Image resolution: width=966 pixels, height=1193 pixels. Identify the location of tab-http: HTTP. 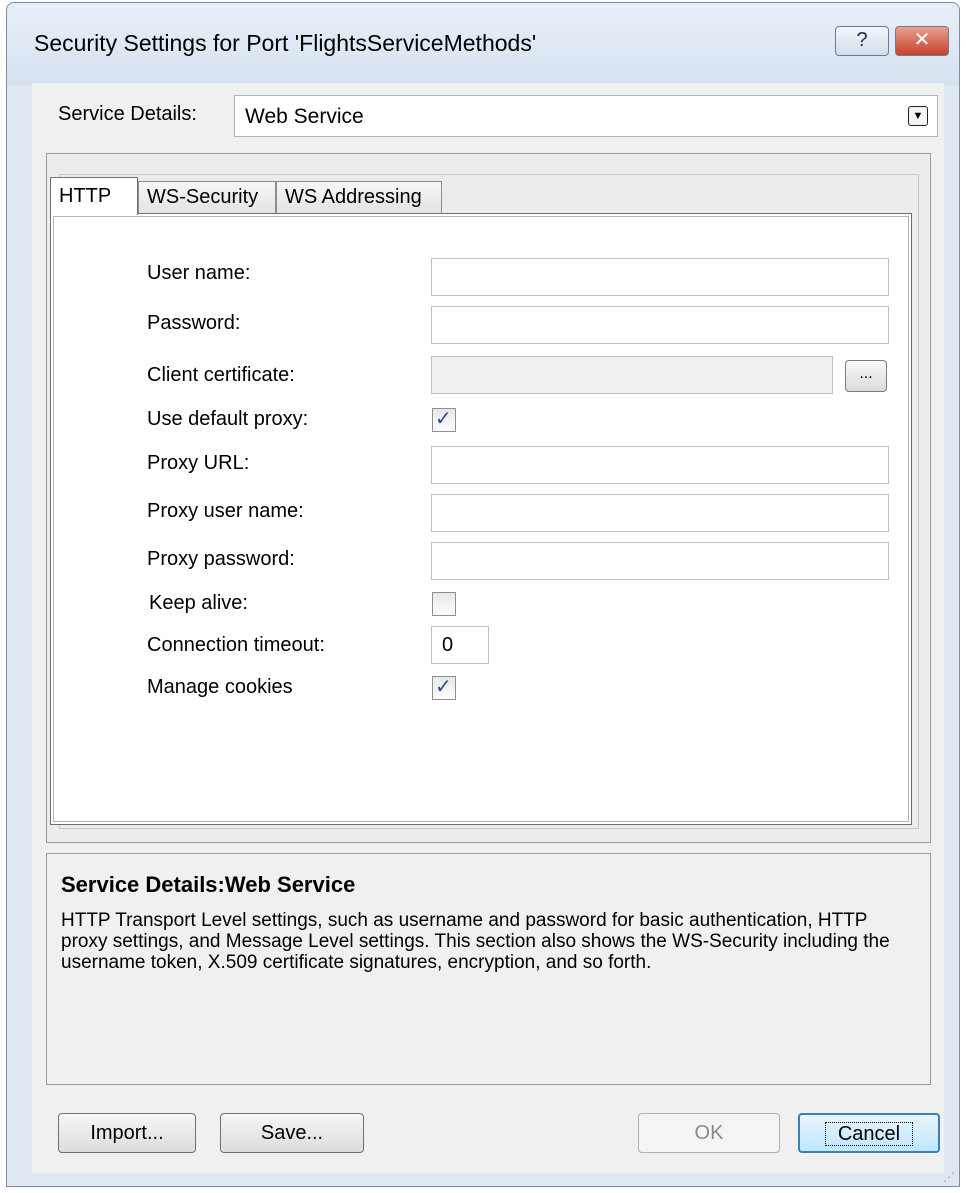
(94, 196).